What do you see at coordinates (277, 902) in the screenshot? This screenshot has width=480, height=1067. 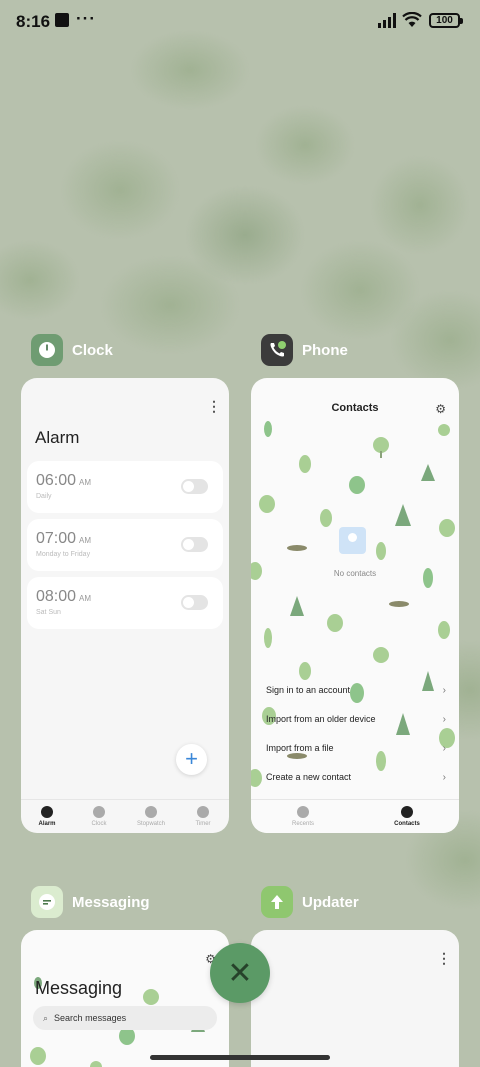 I see `updater-app-icon` at bounding box center [277, 902].